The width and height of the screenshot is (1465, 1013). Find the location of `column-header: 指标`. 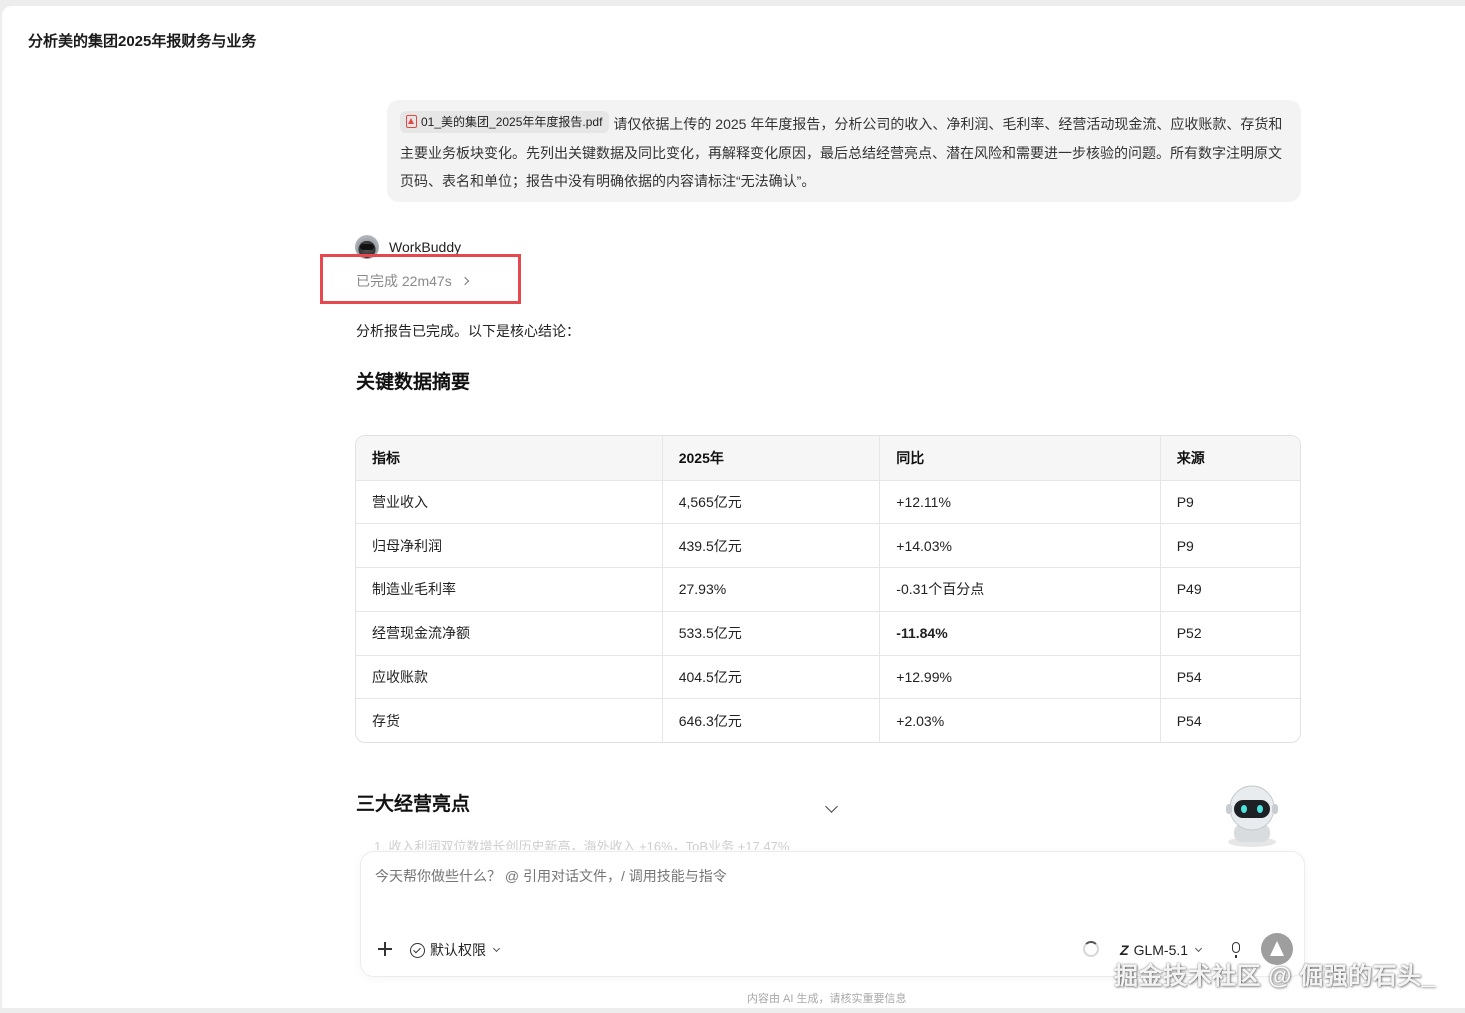

column-header: 指标 is located at coordinates (509, 458).